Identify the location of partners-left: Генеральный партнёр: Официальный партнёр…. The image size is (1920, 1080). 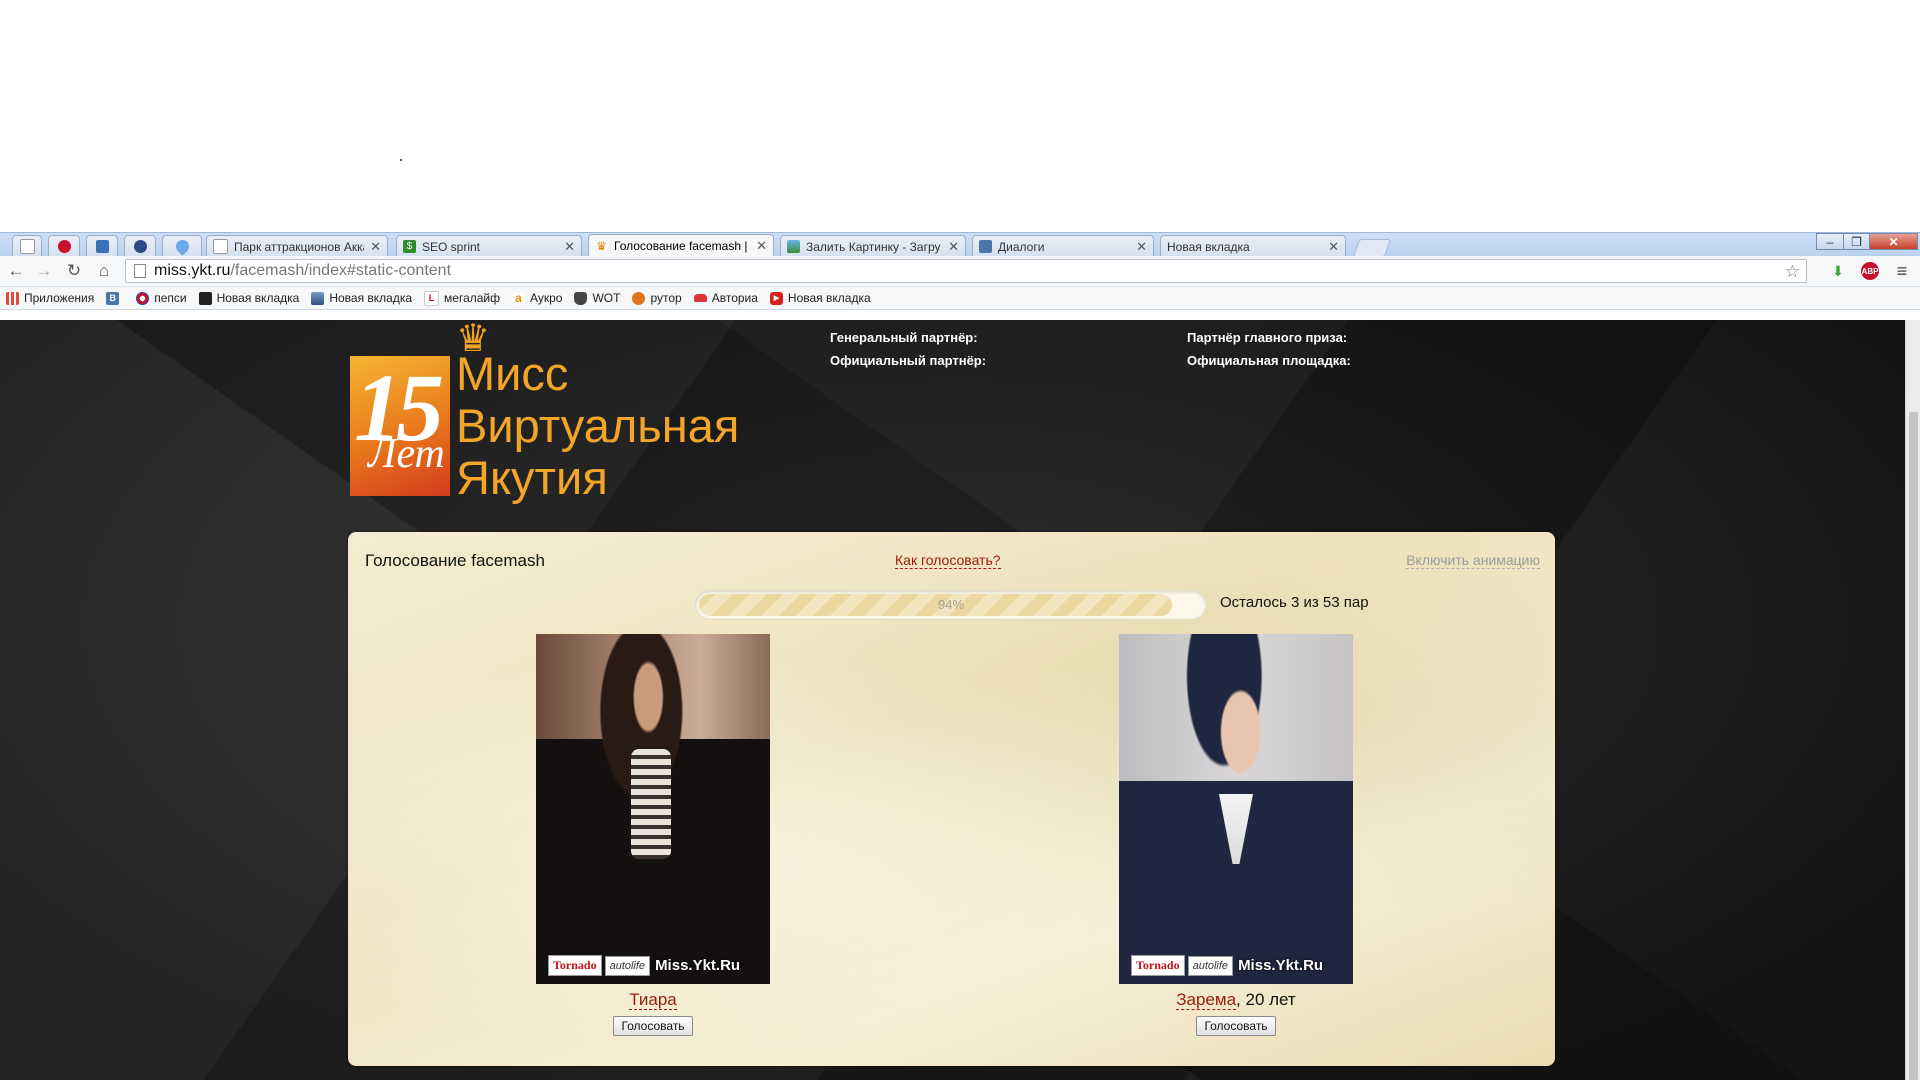
(908, 349).